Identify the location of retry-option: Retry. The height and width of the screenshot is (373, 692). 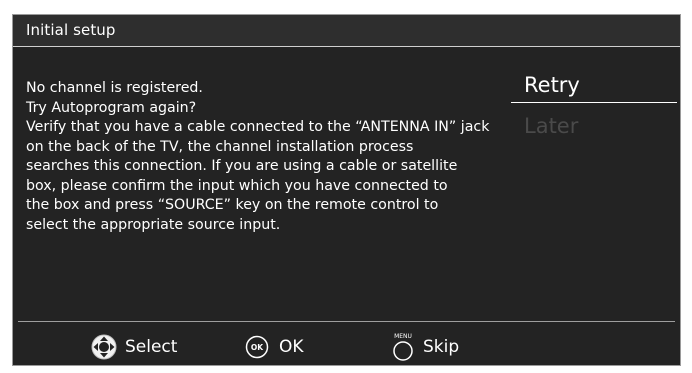
(594, 85).